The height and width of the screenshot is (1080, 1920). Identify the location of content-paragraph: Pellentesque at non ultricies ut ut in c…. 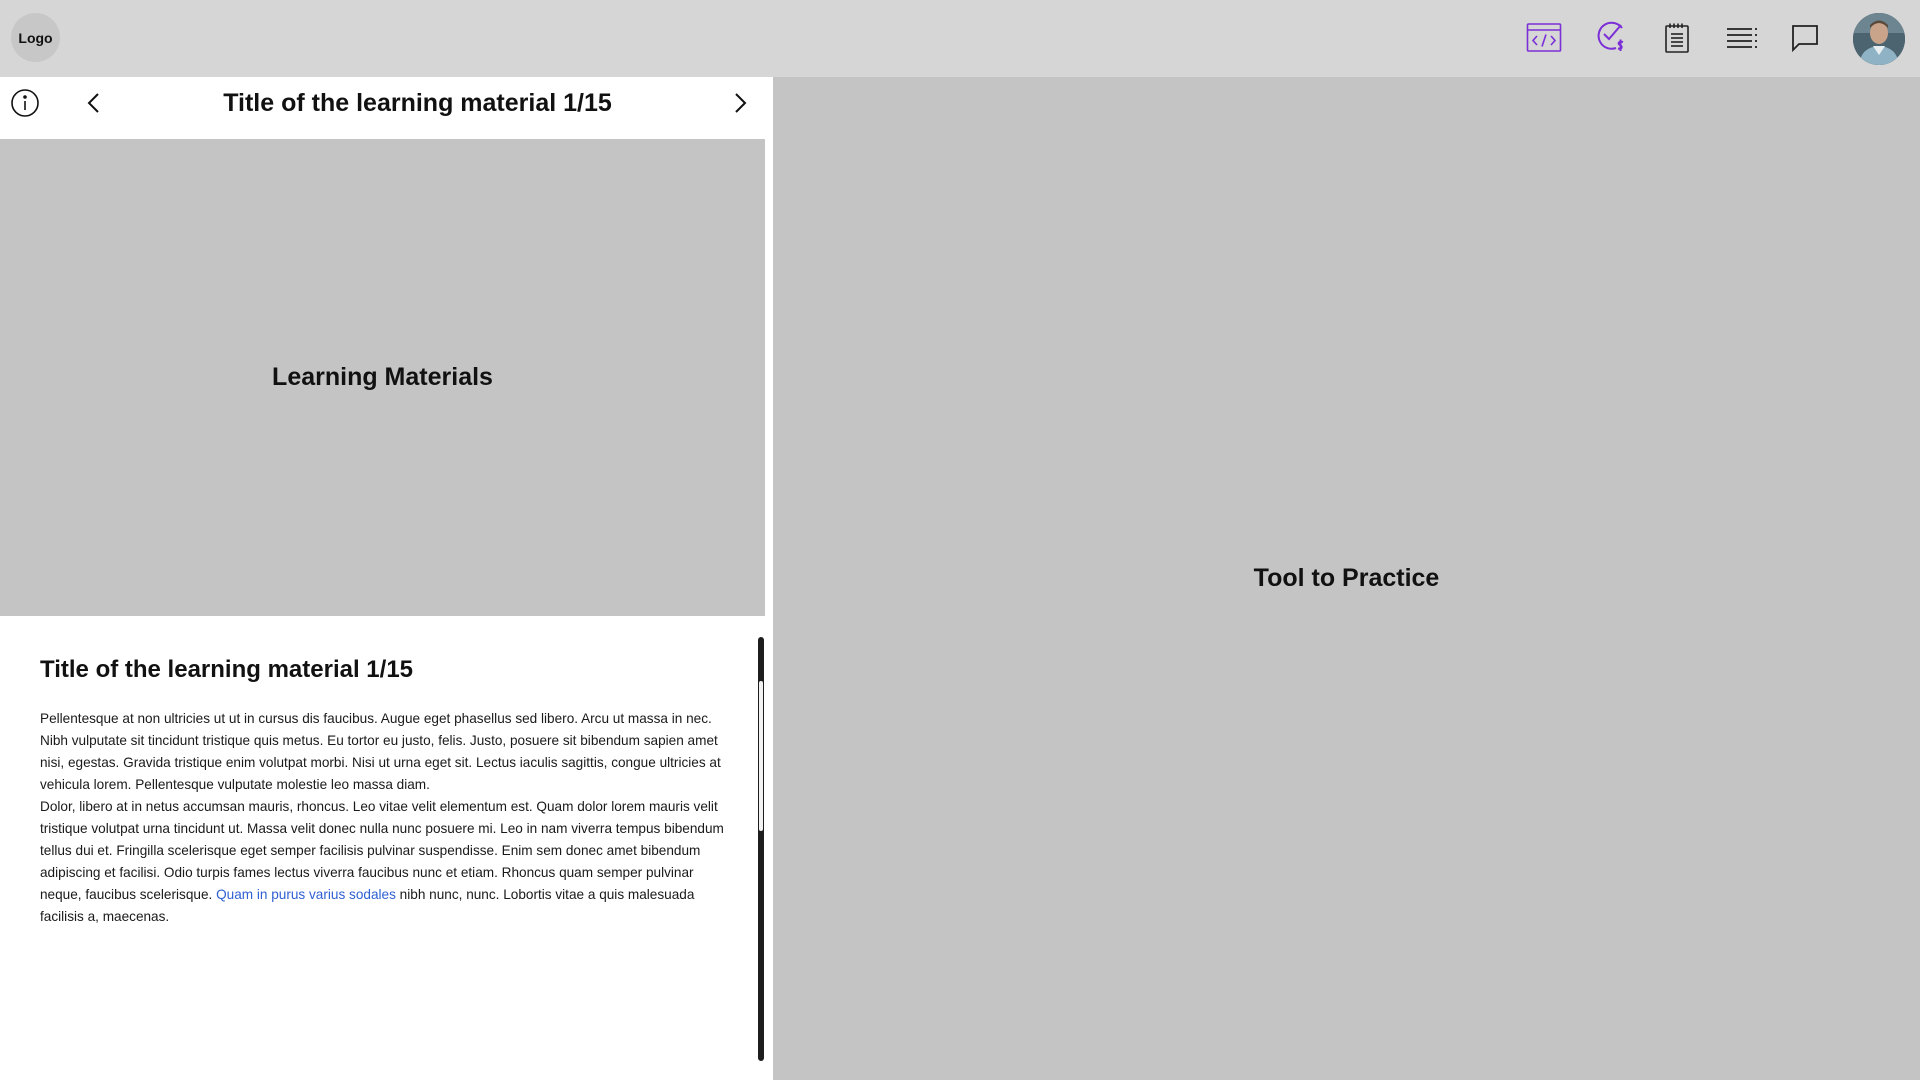
(380, 751).